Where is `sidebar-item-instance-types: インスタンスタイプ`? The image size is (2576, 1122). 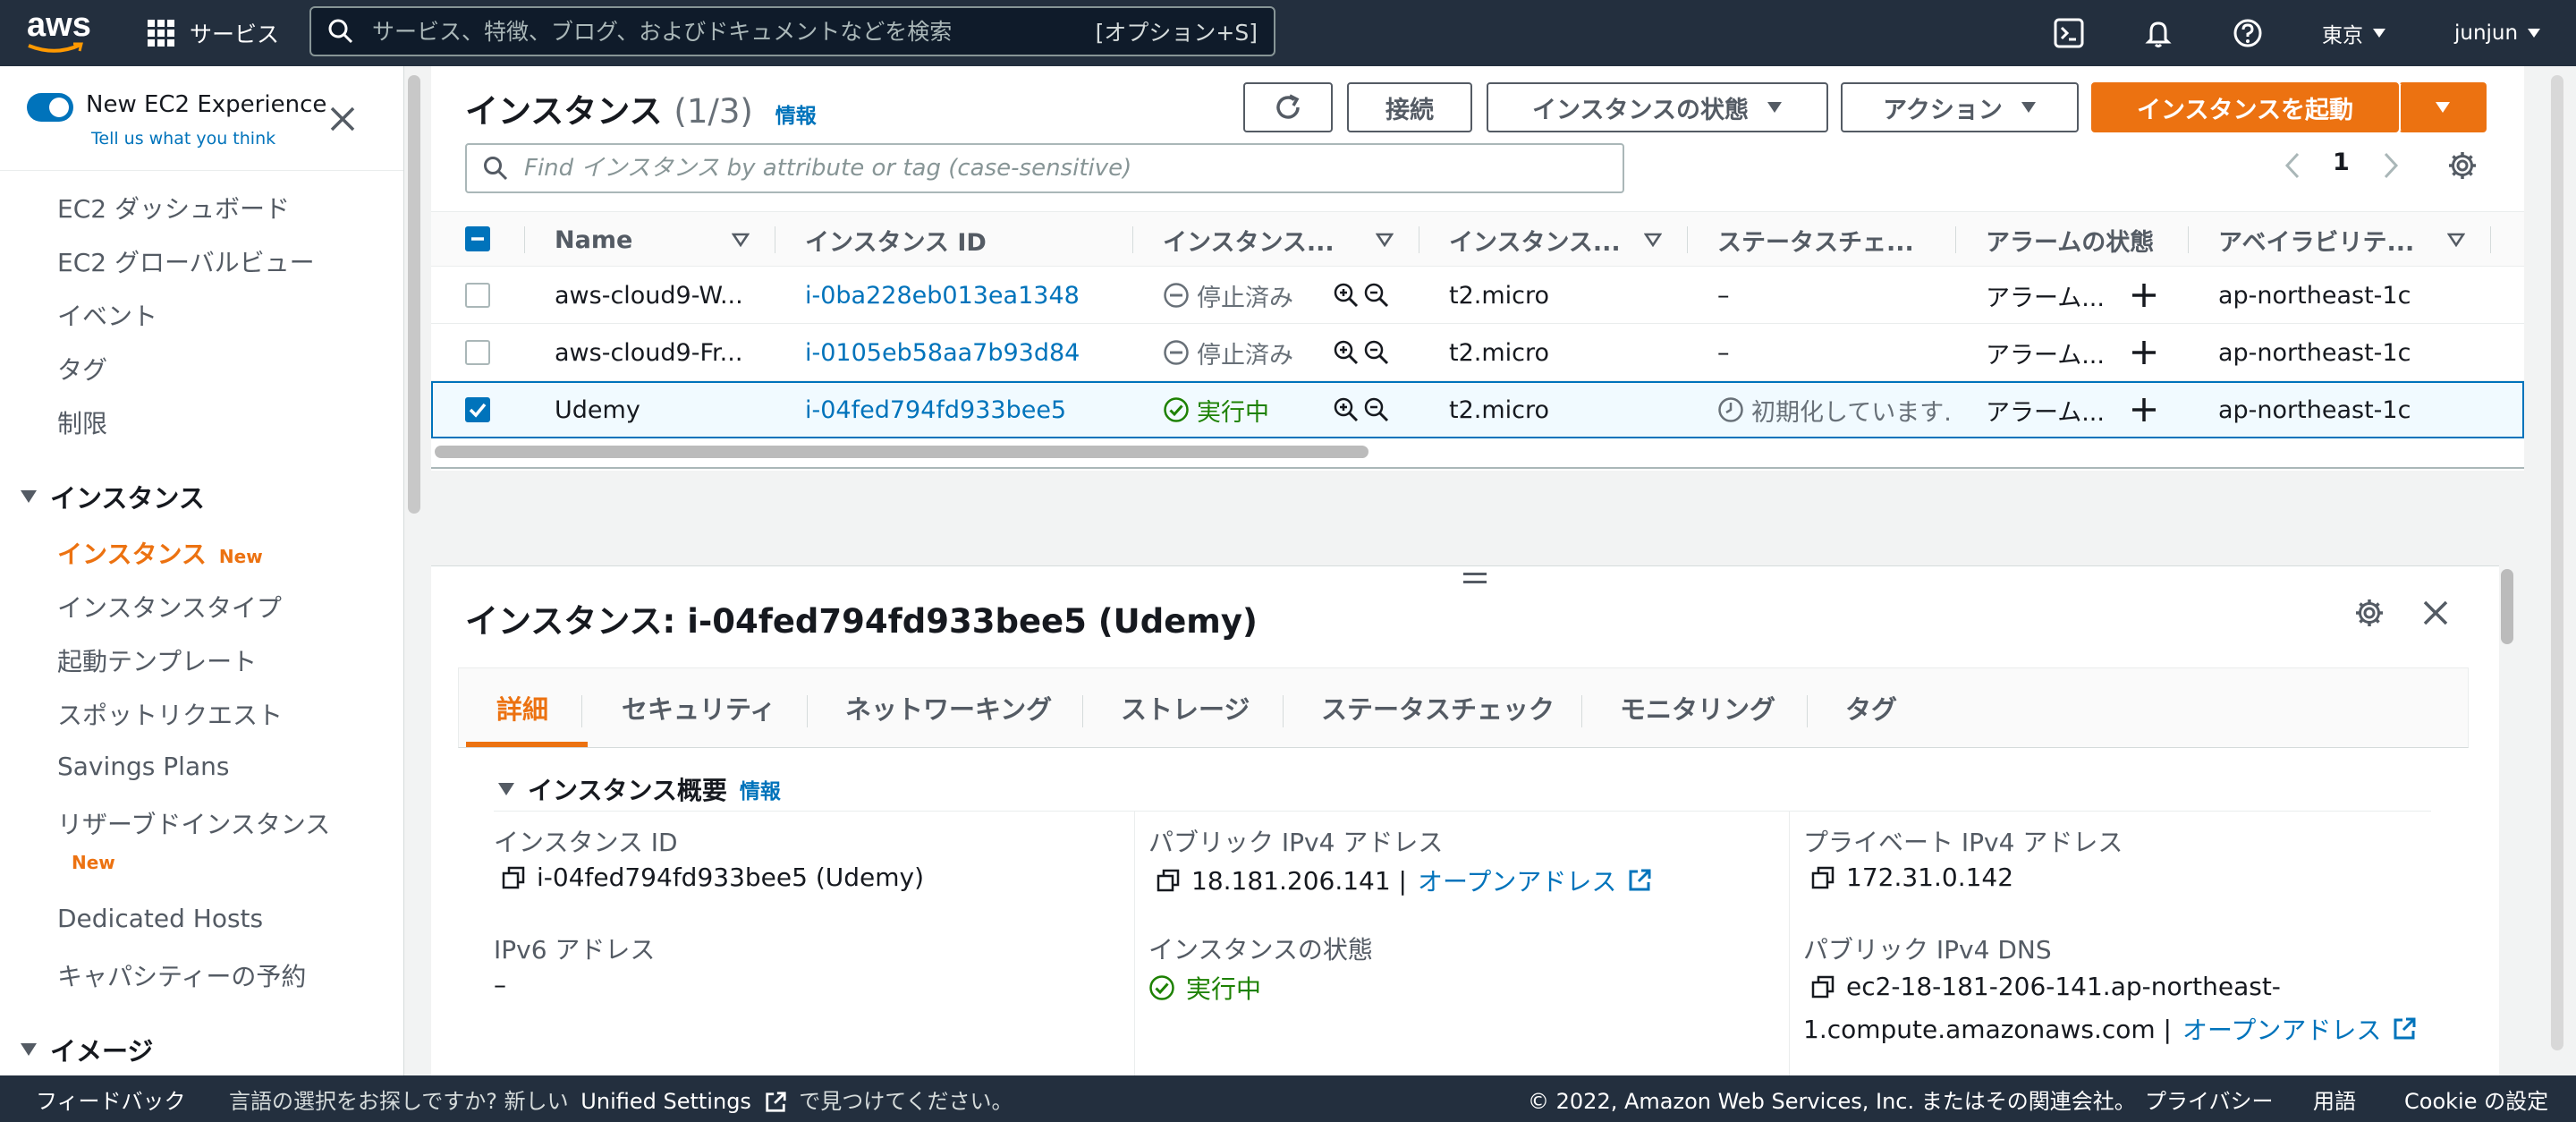
sidebar-item-instance-types: インスタンスタイプ is located at coordinates (169, 607).